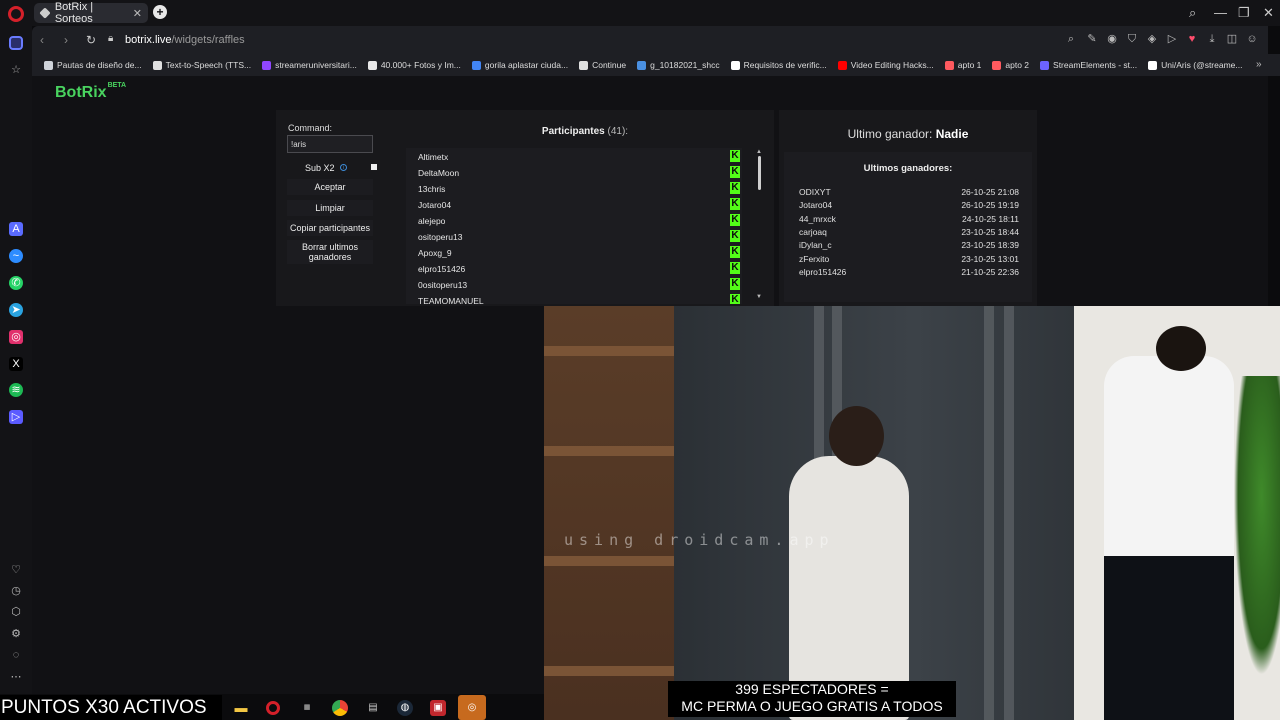 This screenshot has height=720, width=1280. What do you see at coordinates (1017, 65) in the screenshot?
I see `bookmark-label: apto 2` at bounding box center [1017, 65].